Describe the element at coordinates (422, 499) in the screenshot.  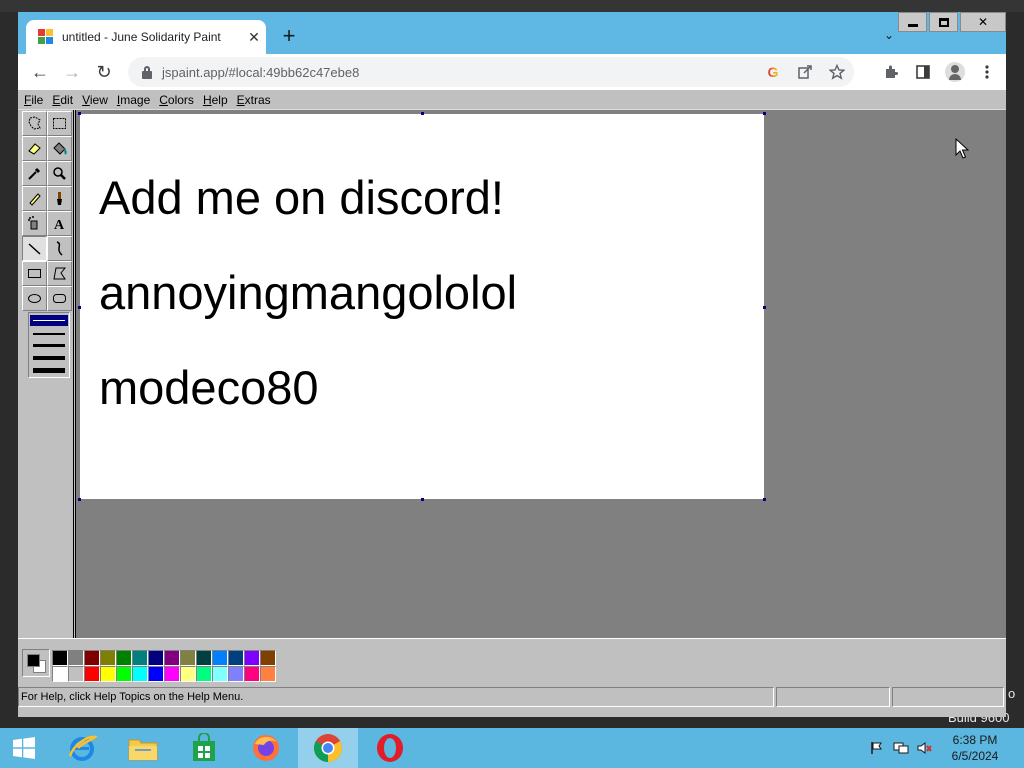
I see `resize-handle-bottom` at that location.